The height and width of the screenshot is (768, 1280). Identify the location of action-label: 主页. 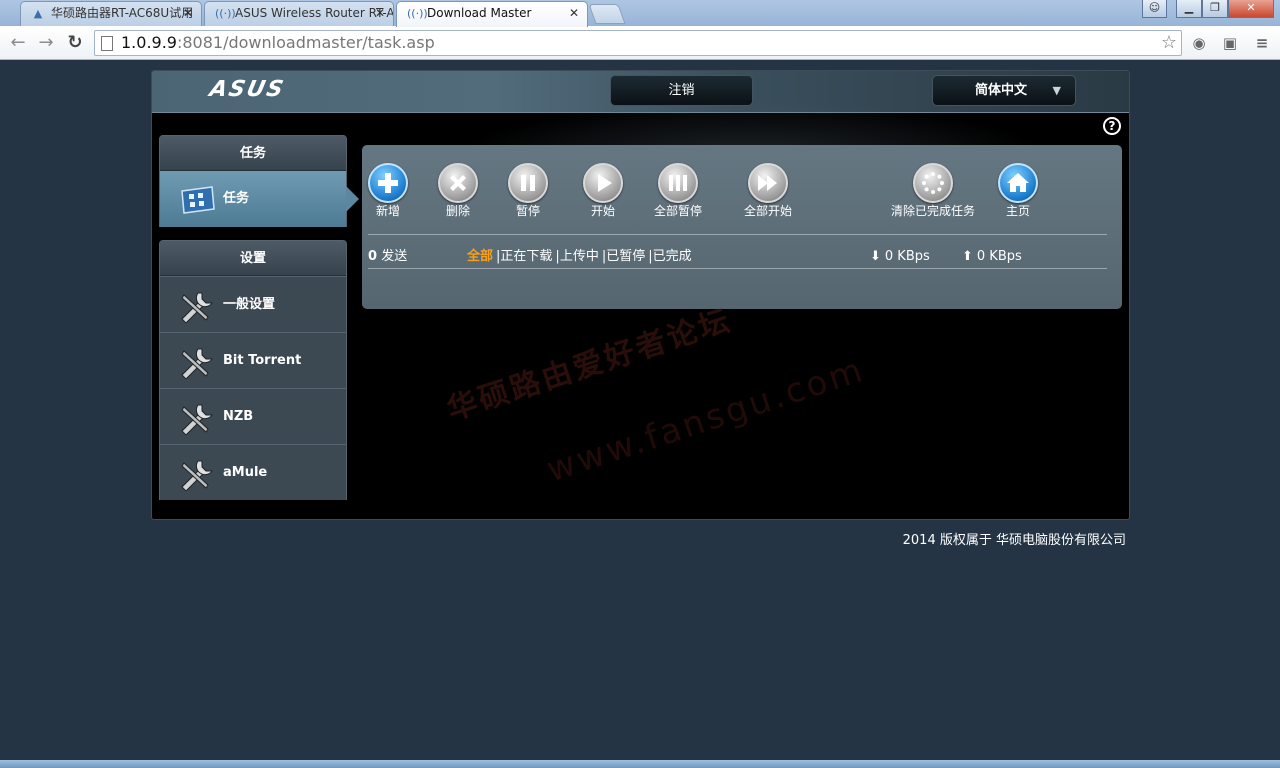
(1017, 211).